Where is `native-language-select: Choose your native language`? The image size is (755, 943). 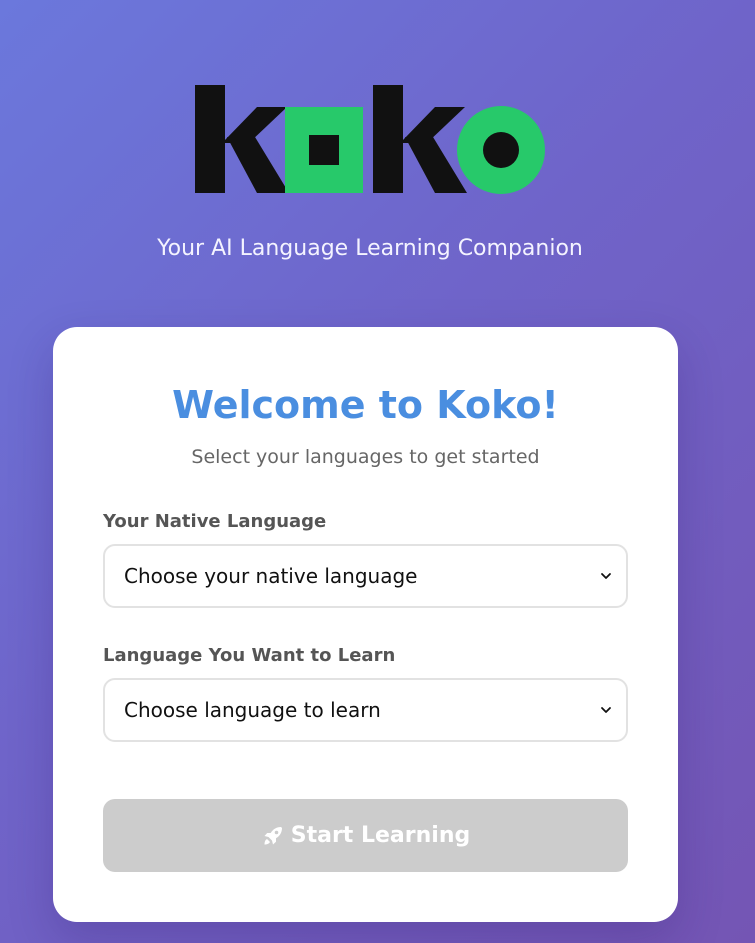 native-language-select: Choose your native language is located at coordinates (365, 576).